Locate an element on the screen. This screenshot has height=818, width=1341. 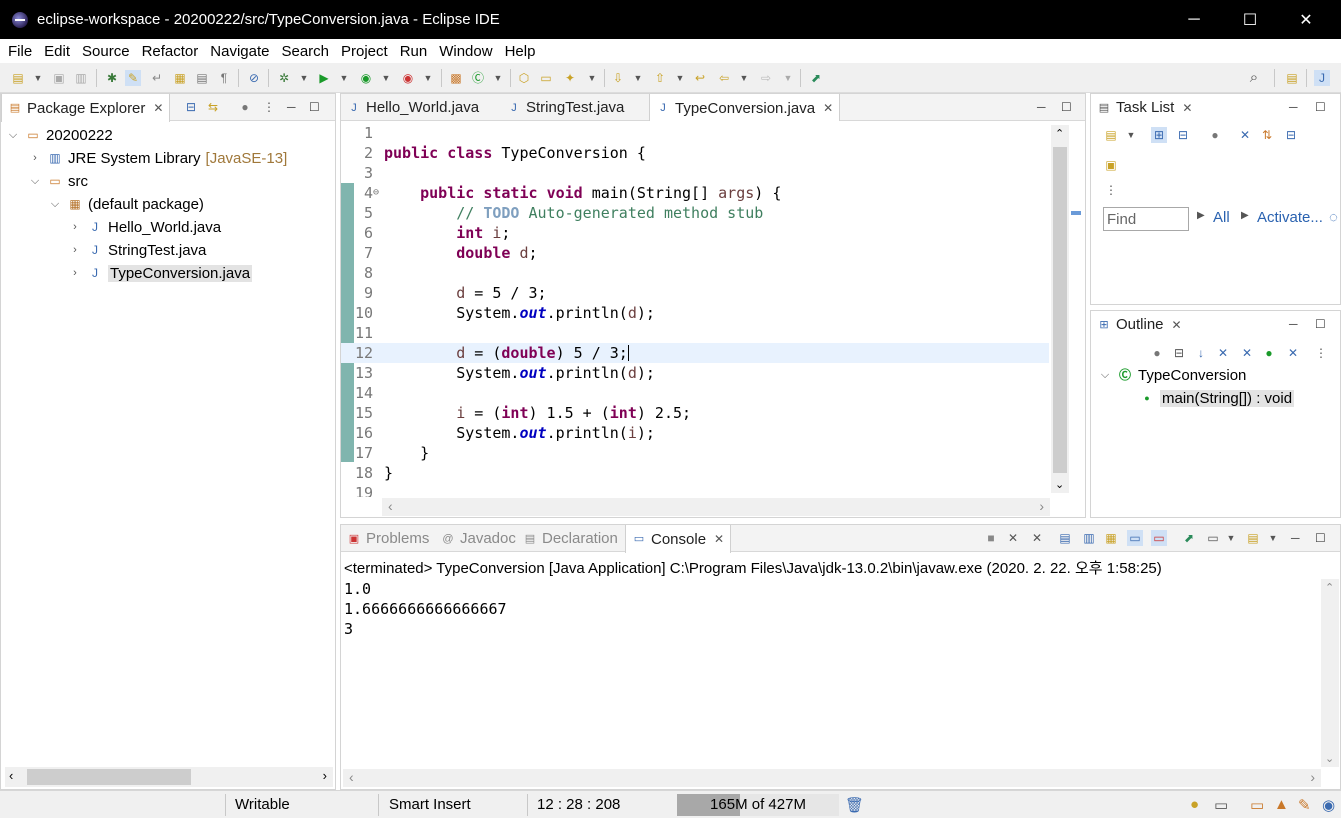
last-edit-location-icon: ↩ is located at coordinates (700, 78).